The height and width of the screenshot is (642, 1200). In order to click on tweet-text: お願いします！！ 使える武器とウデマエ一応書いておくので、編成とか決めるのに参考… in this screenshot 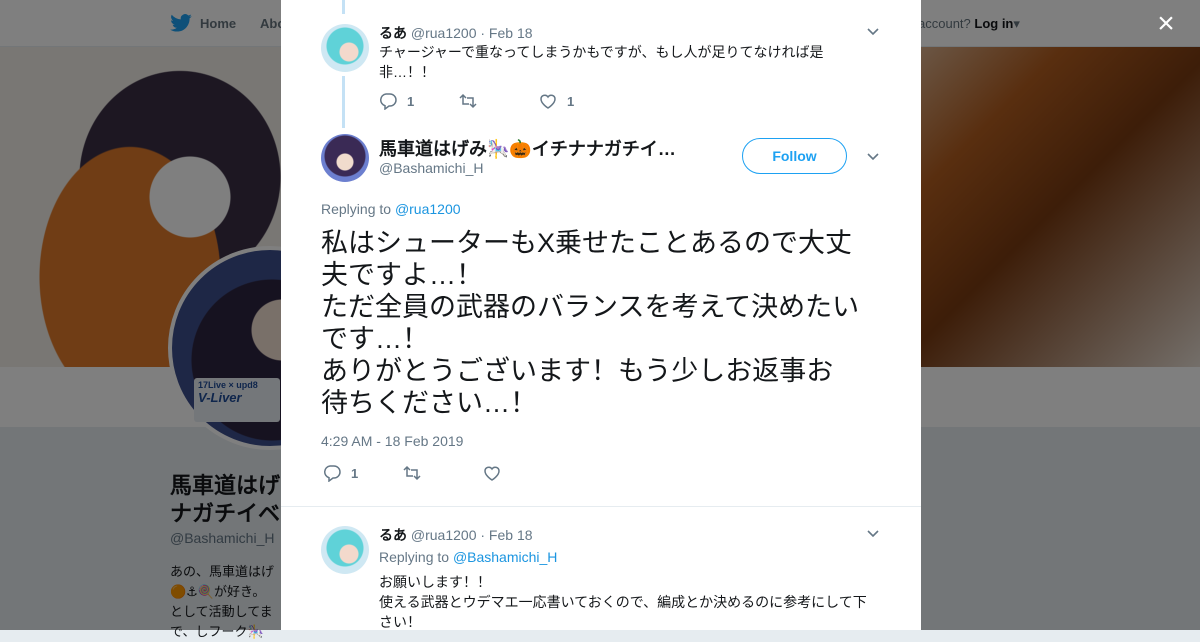, I will do `click(629, 601)`.